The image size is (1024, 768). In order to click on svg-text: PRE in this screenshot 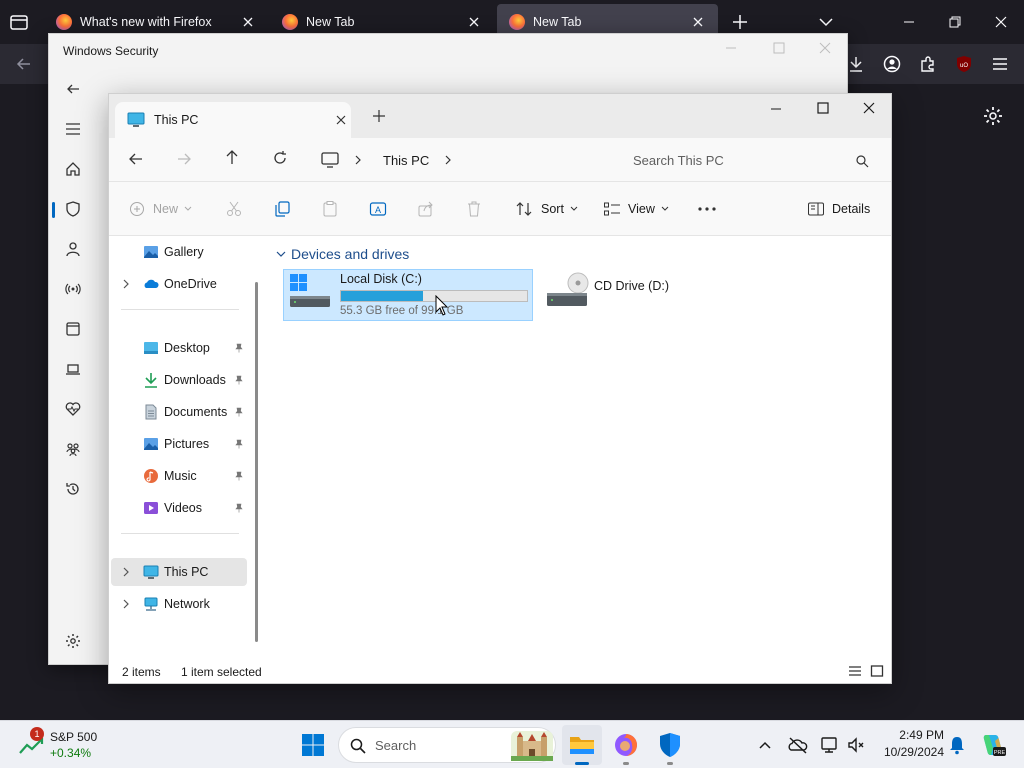, I will do `click(1000, 753)`.